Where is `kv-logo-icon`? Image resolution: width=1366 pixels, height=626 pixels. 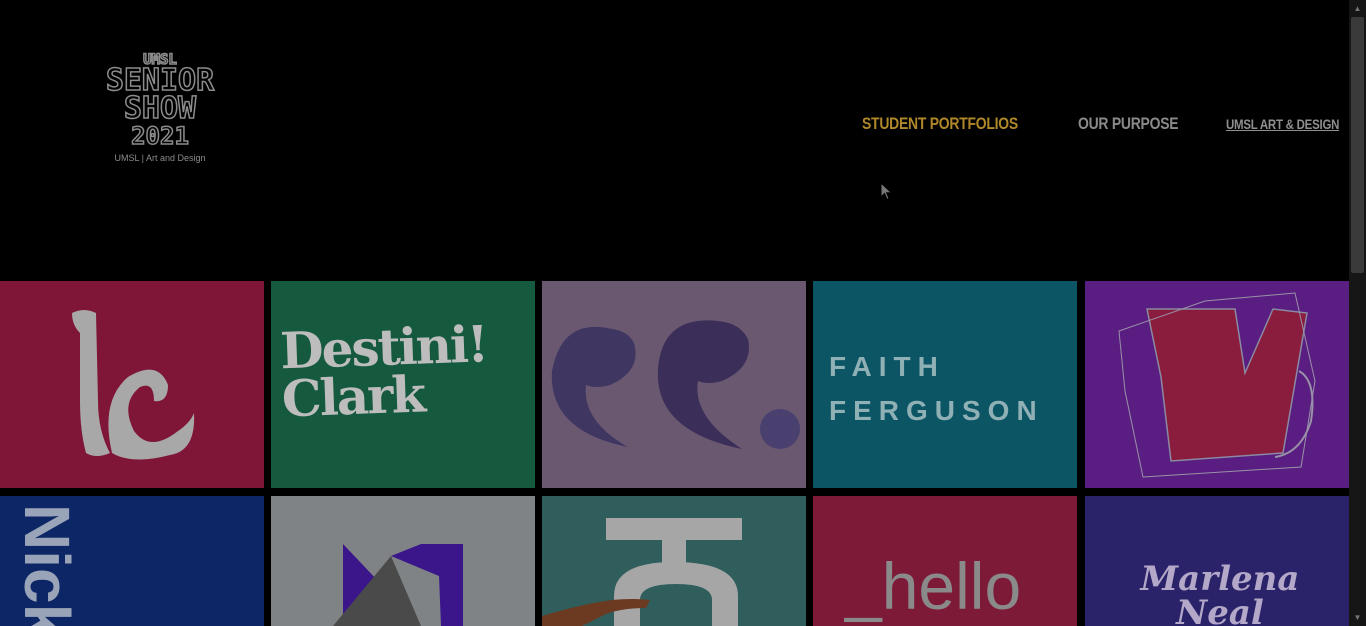
kv-logo-icon is located at coordinates (1217, 385).